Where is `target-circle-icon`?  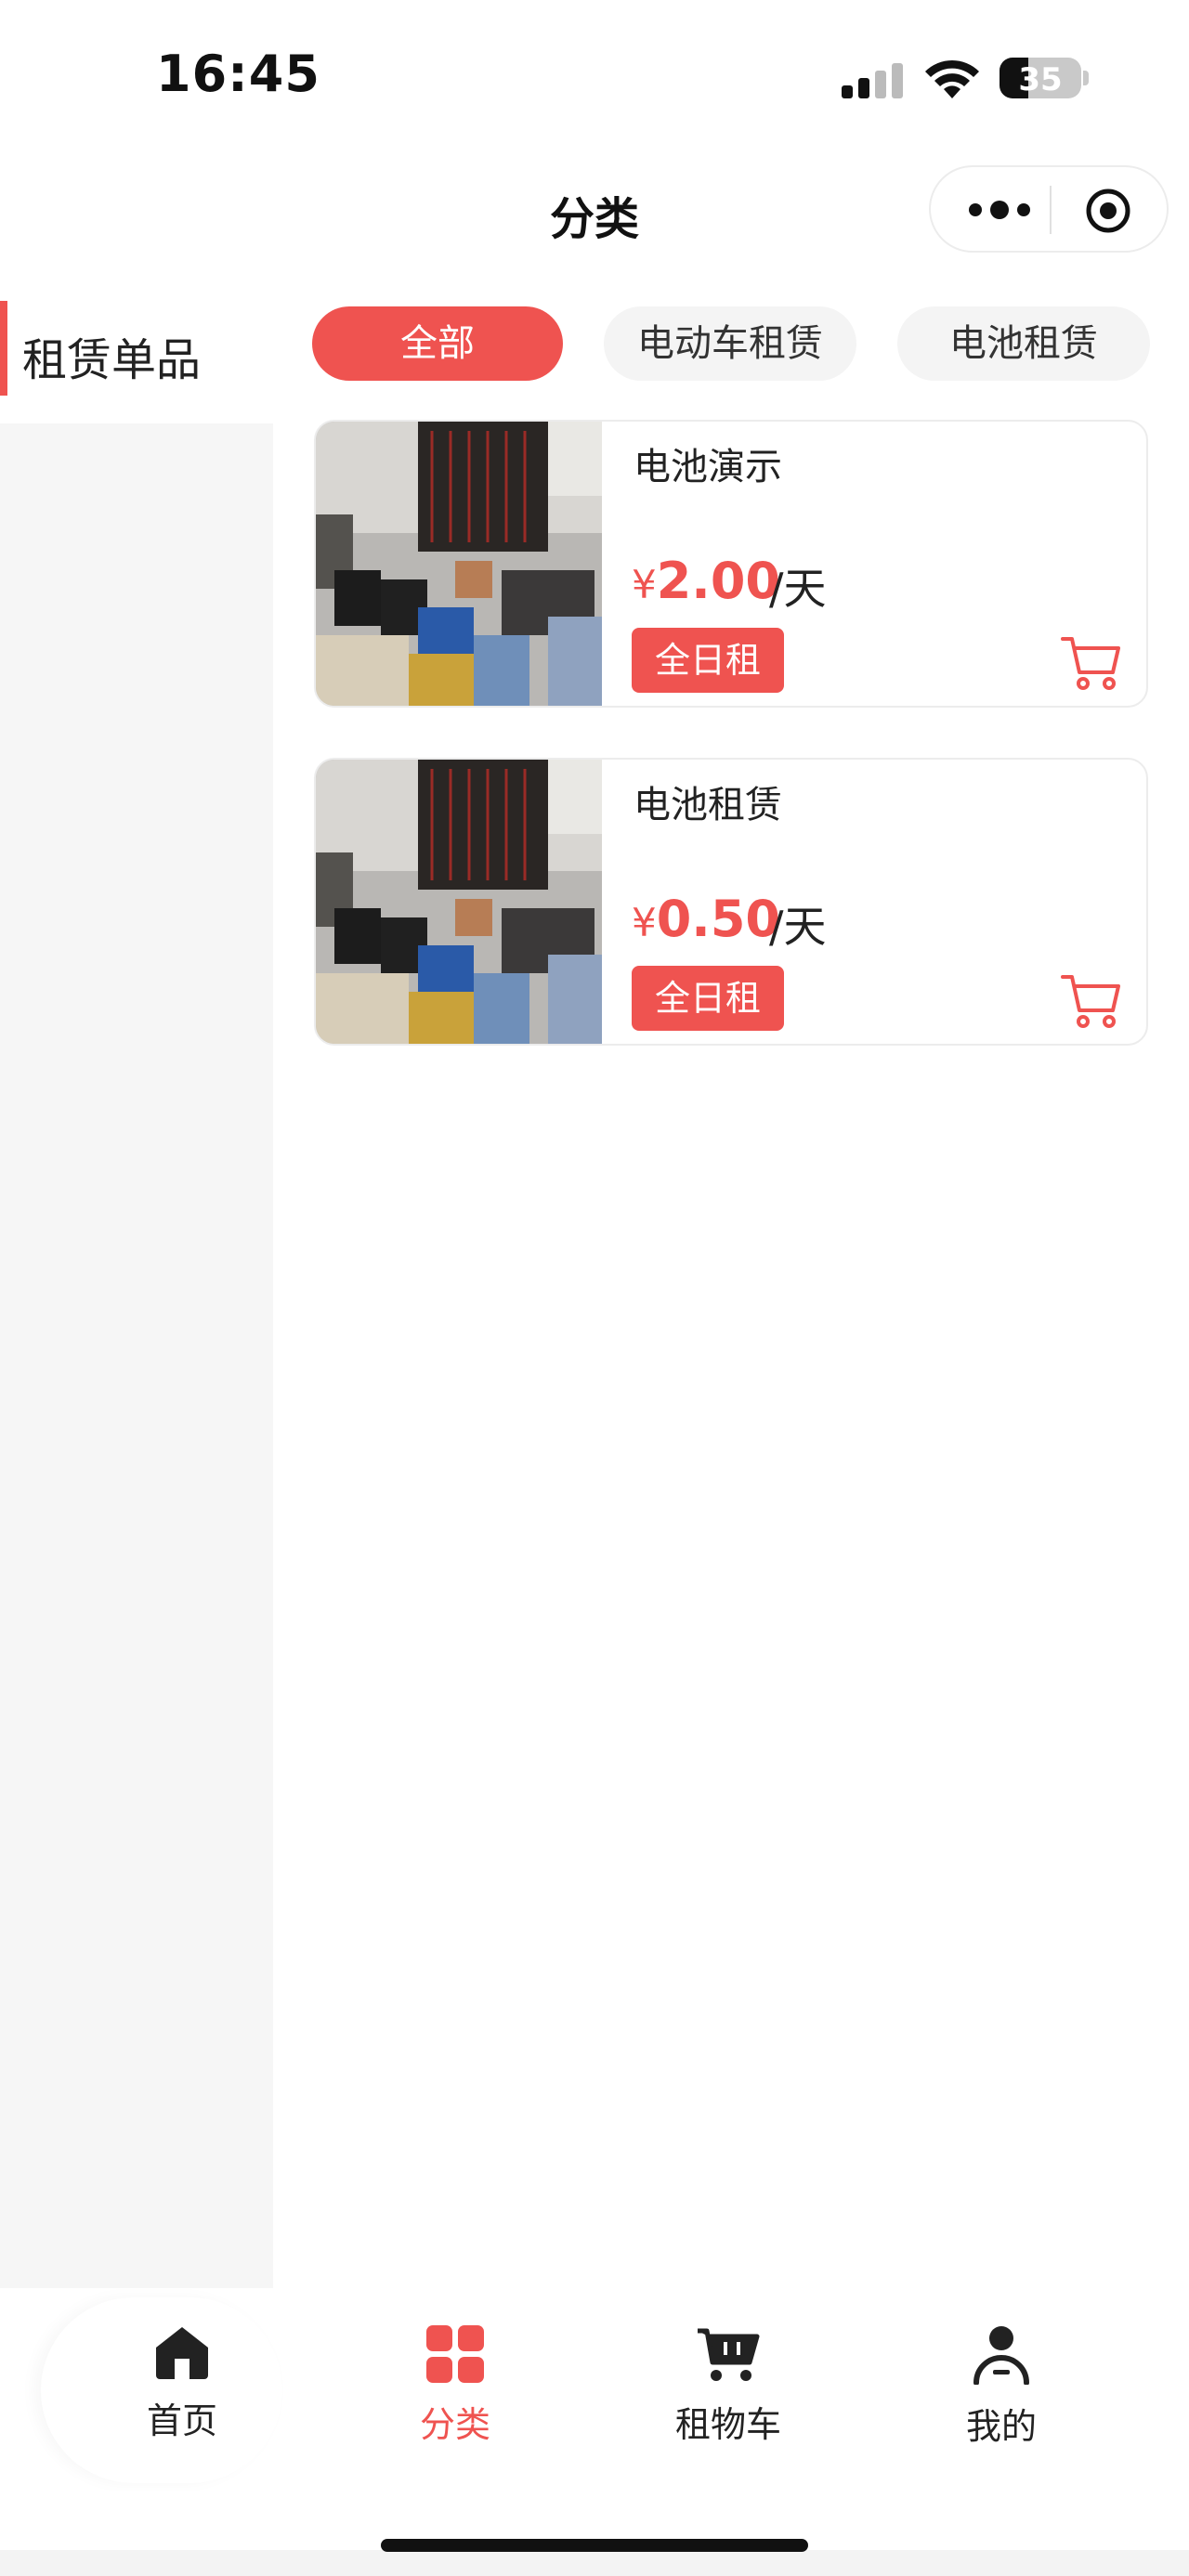 target-circle-icon is located at coordinates (1108, 211).